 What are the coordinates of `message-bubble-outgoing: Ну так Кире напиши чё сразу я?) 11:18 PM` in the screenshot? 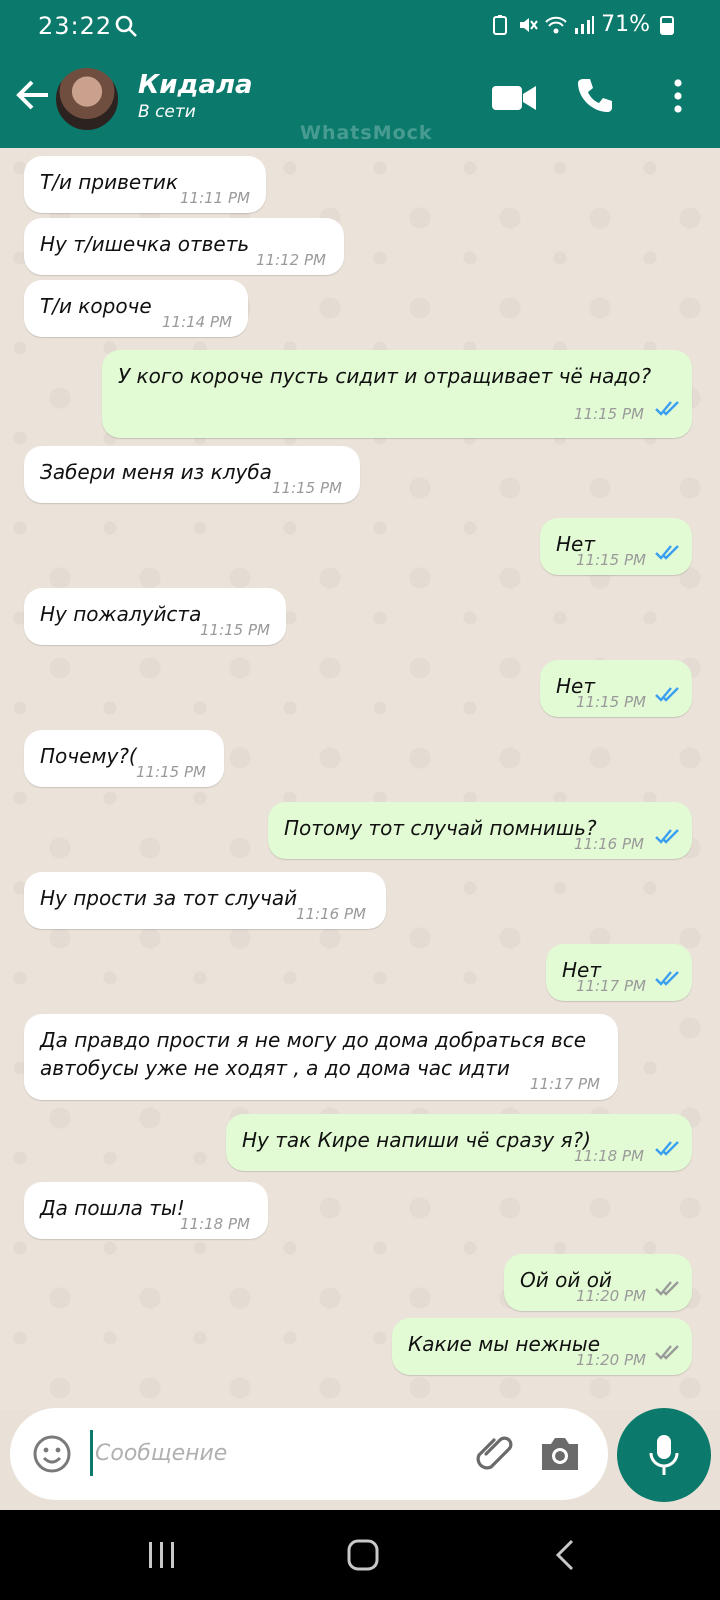 It's located at (459, 1142).